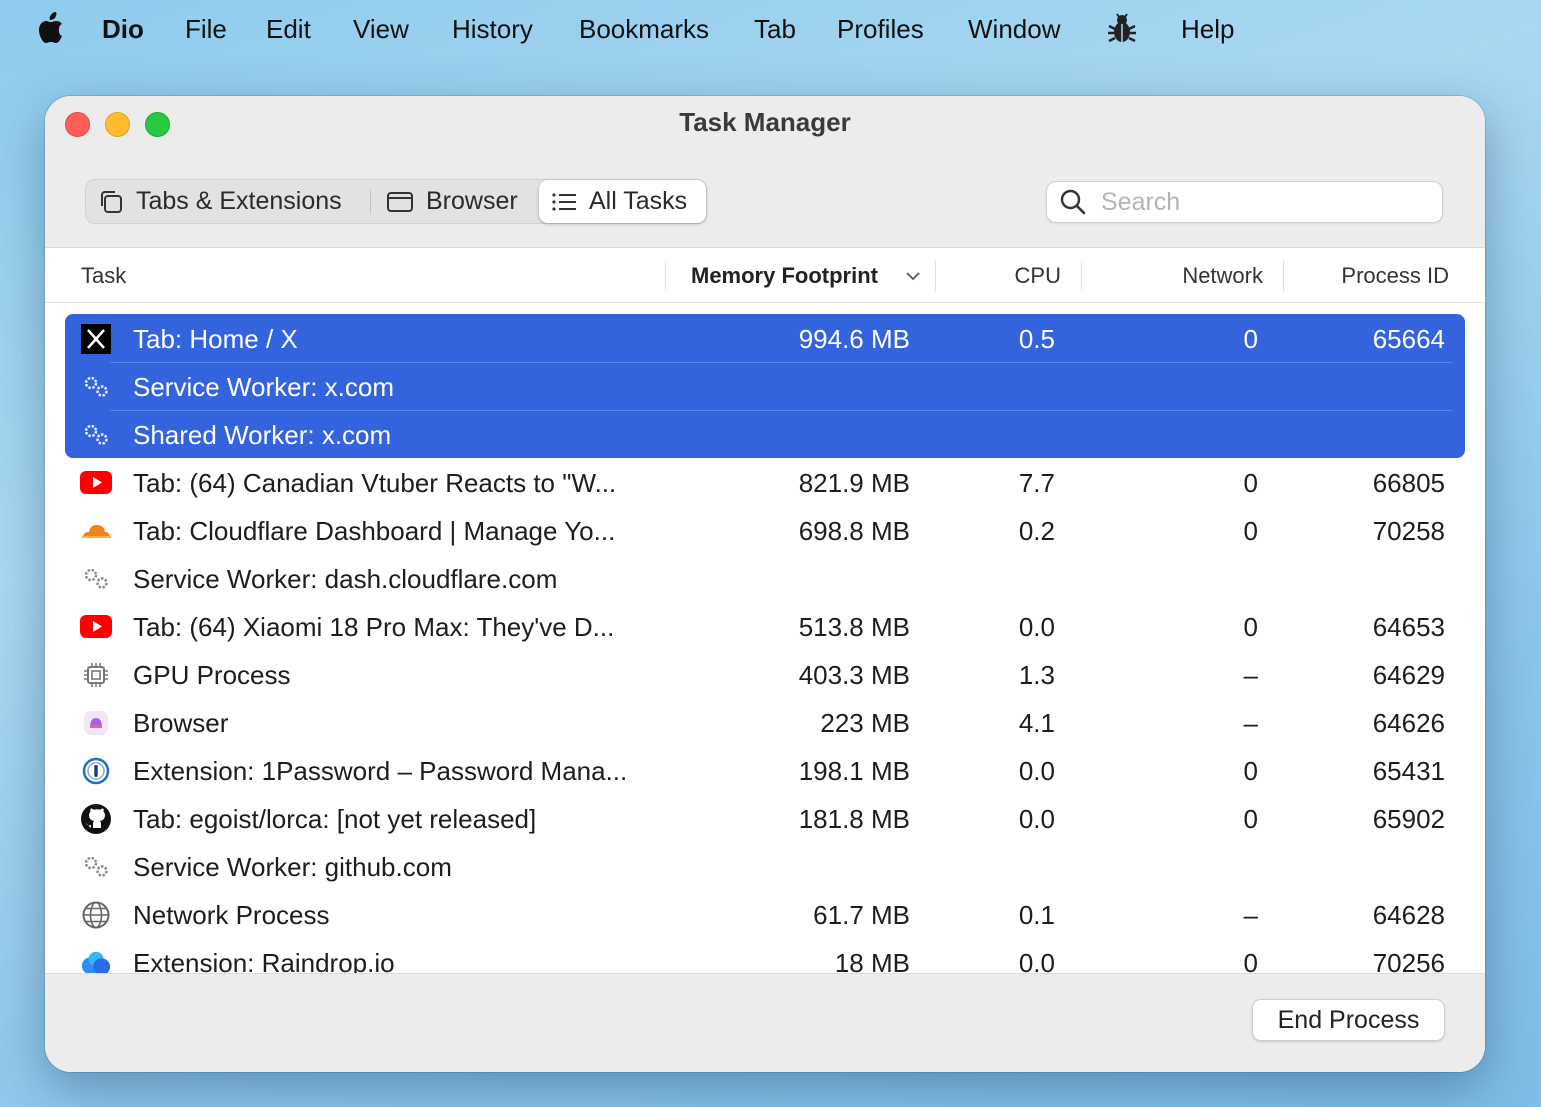 The image size is (1541, 1107). I want to click on search-field, so click(1244, 202).